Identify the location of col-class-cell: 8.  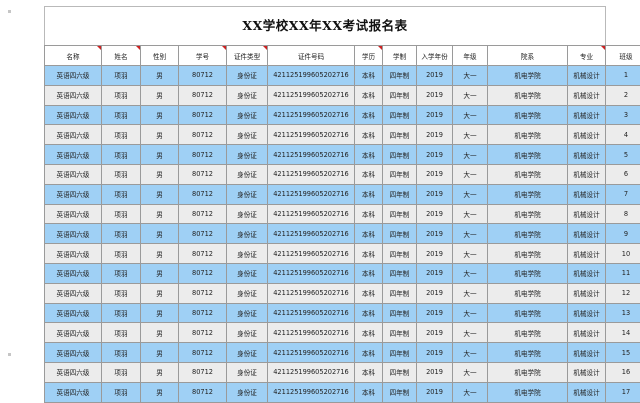
(623, 214).